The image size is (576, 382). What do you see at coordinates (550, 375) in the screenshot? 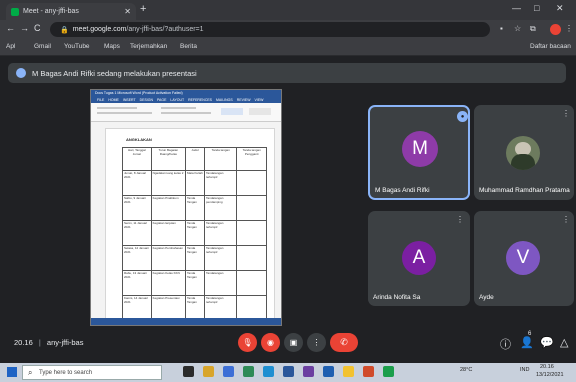
I see `clock-date: 13/12/2021` at bounding box center [550, 375].